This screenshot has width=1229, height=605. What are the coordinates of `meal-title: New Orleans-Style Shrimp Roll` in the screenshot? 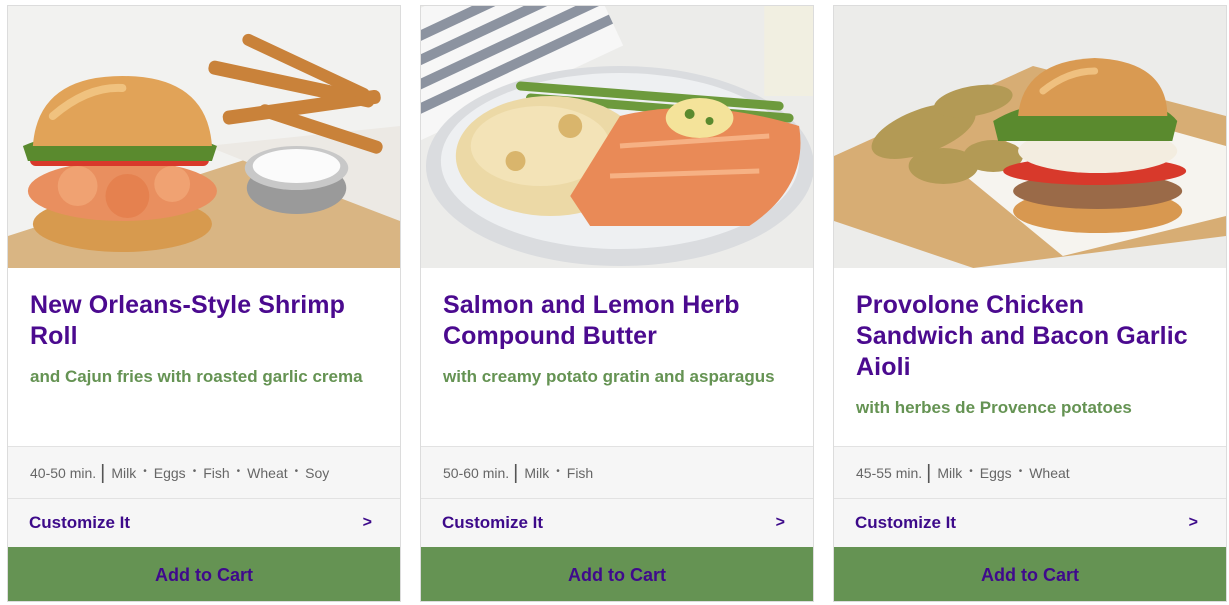 It's located at (204, 321).